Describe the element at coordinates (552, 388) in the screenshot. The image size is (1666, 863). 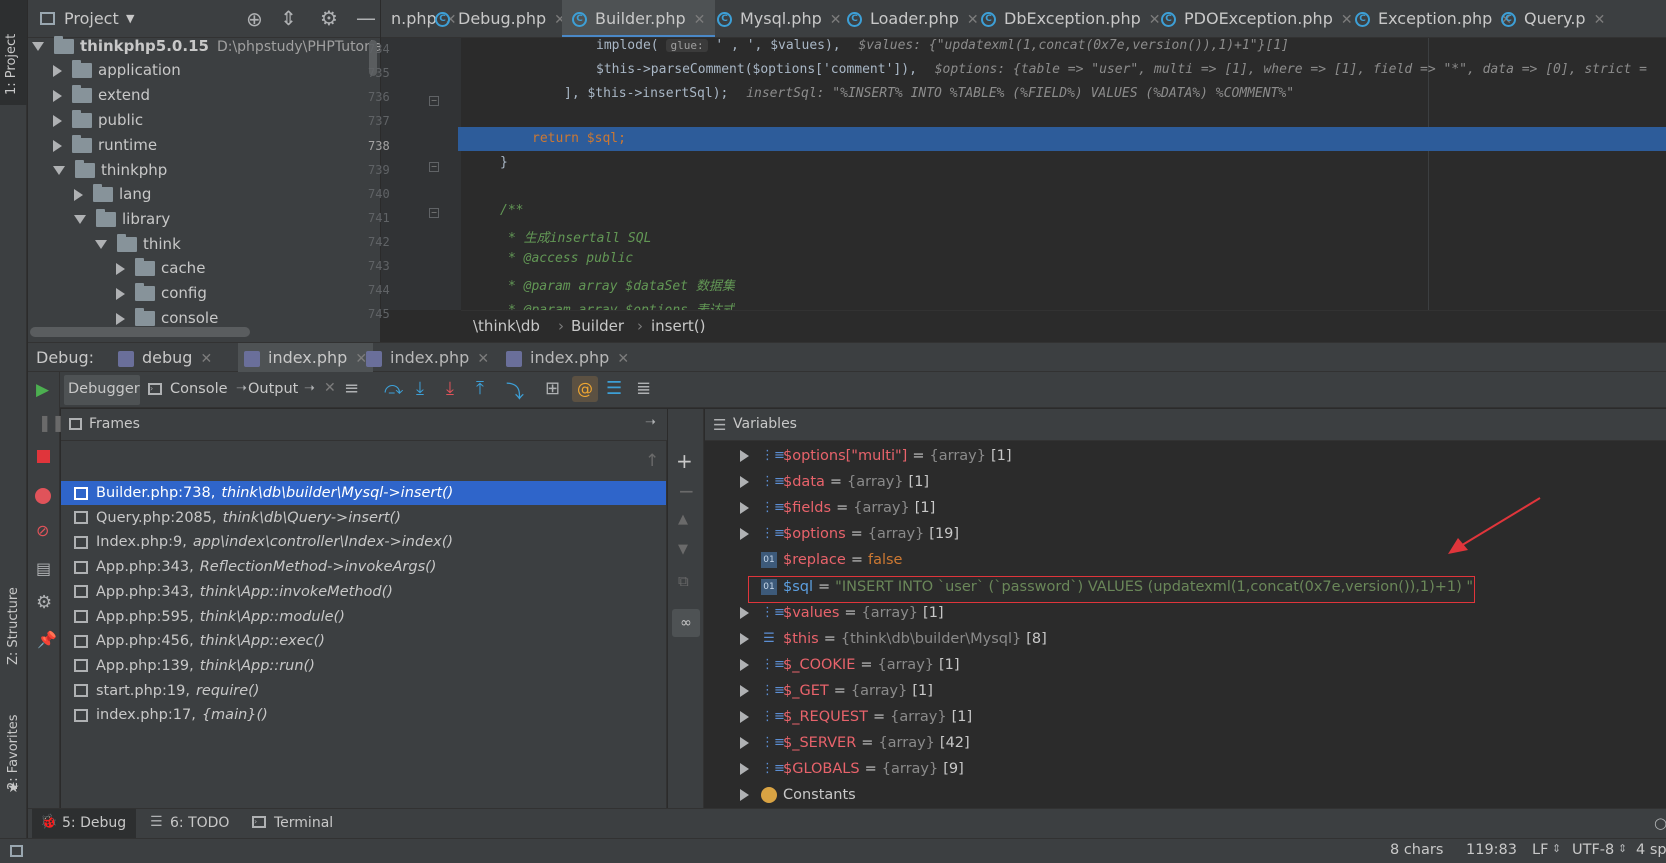
I see `evaluate-expression-icon: ⊞` at that location.